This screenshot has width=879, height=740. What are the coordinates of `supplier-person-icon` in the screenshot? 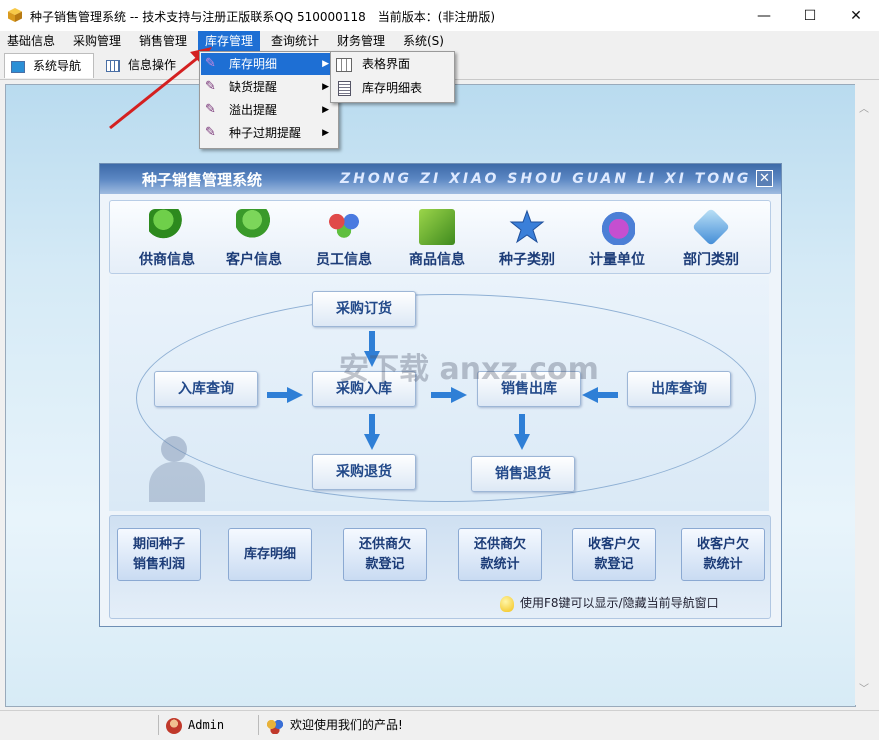 It's located at (167, 227).